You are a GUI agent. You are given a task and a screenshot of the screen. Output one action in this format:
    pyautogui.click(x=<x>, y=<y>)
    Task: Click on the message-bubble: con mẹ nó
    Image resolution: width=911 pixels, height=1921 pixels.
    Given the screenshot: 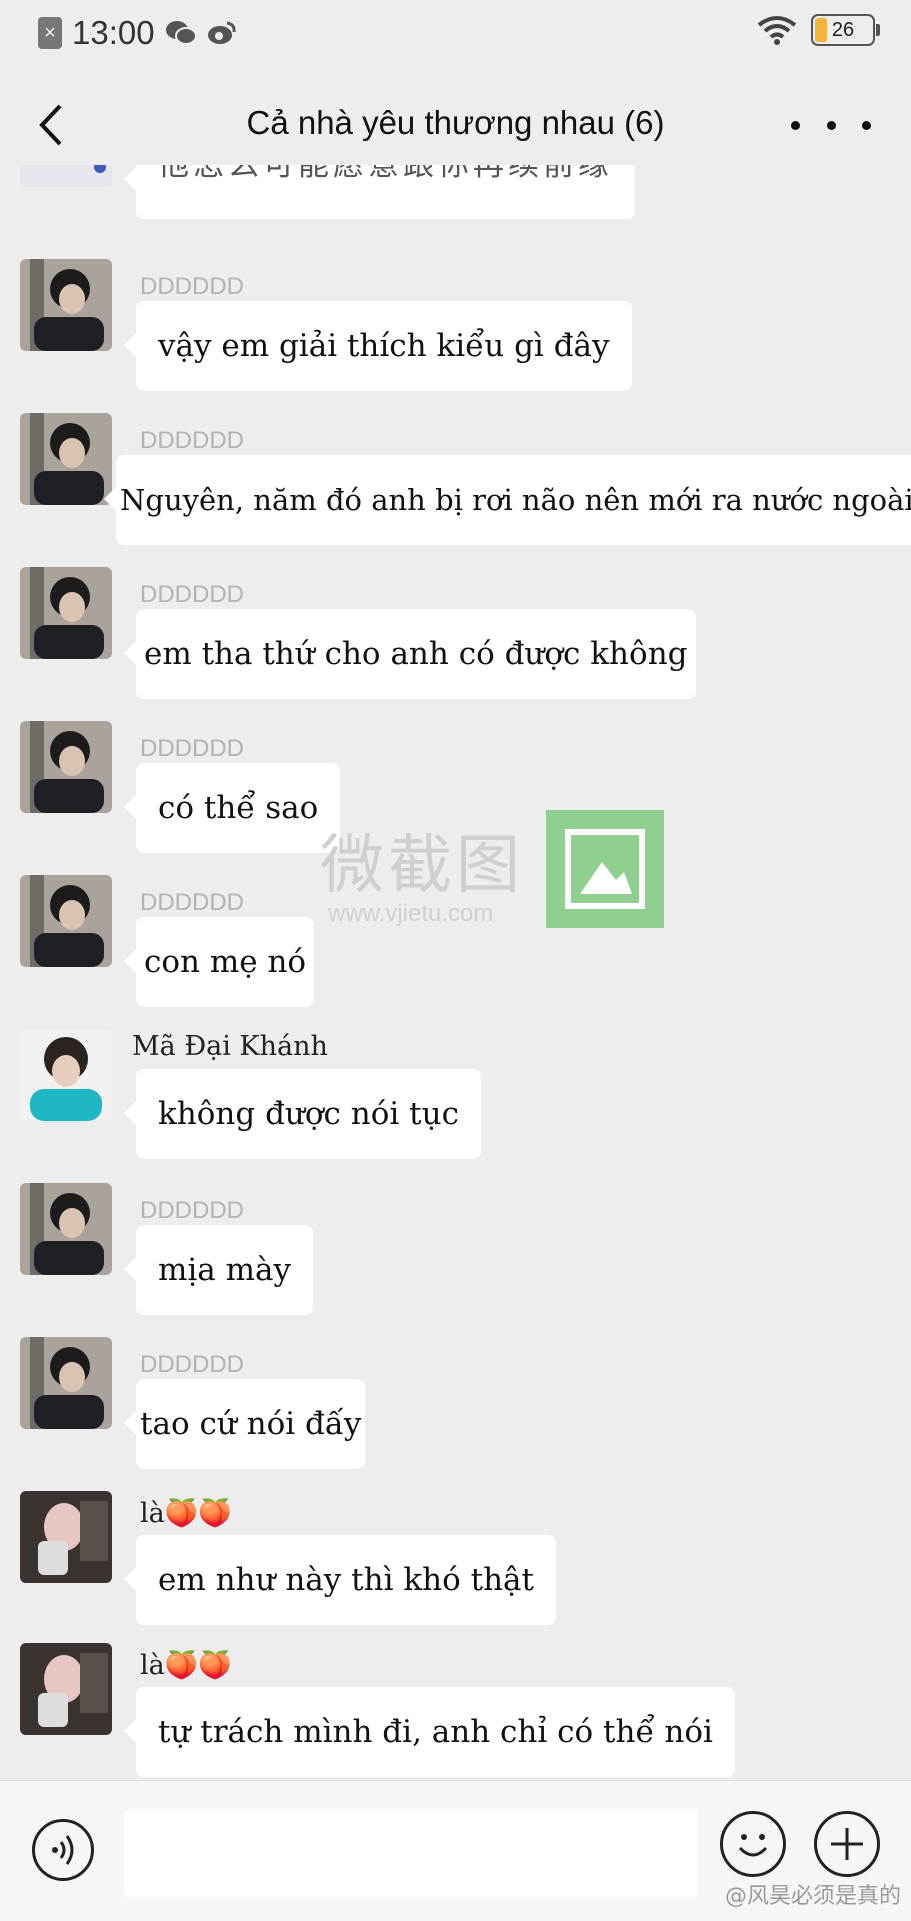 What is the action you would take?
    pyautogui.click(x=219, y=962)
    